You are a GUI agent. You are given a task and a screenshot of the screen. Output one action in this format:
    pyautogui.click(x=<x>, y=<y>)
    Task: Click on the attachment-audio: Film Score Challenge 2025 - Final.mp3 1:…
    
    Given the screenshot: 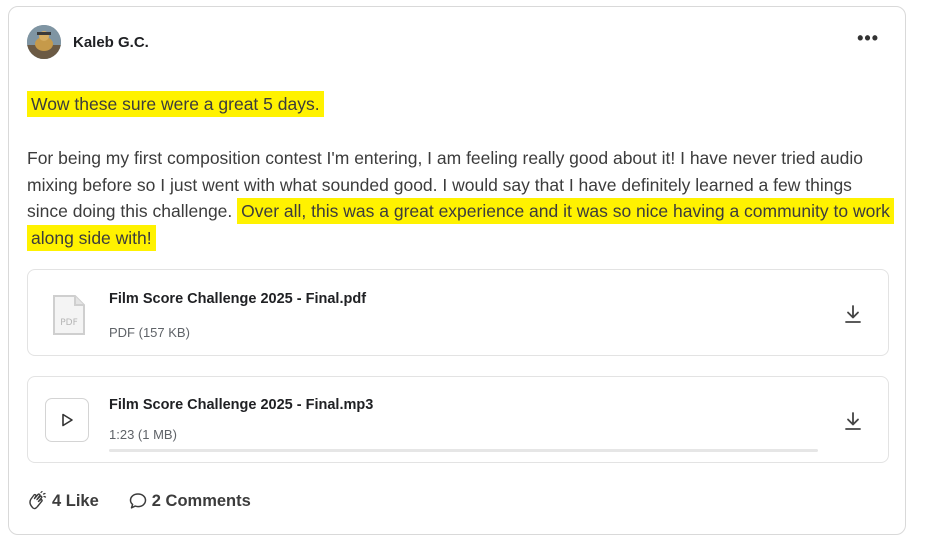 What is the action you would take?
    pyautogui.click(x=458, y=419)
    